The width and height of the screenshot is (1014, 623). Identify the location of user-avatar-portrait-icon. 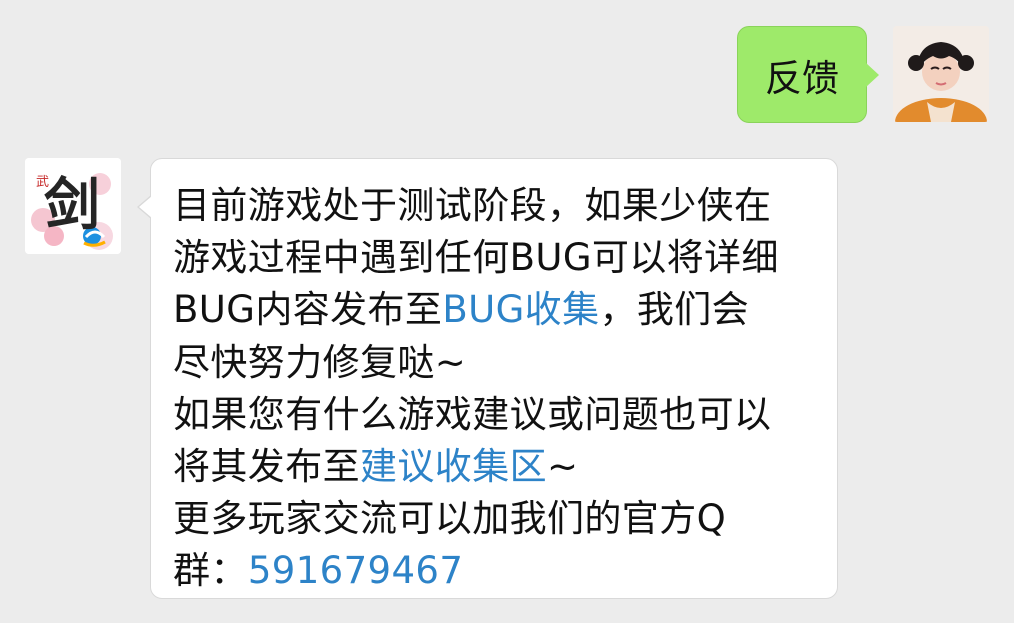
(941, 74).